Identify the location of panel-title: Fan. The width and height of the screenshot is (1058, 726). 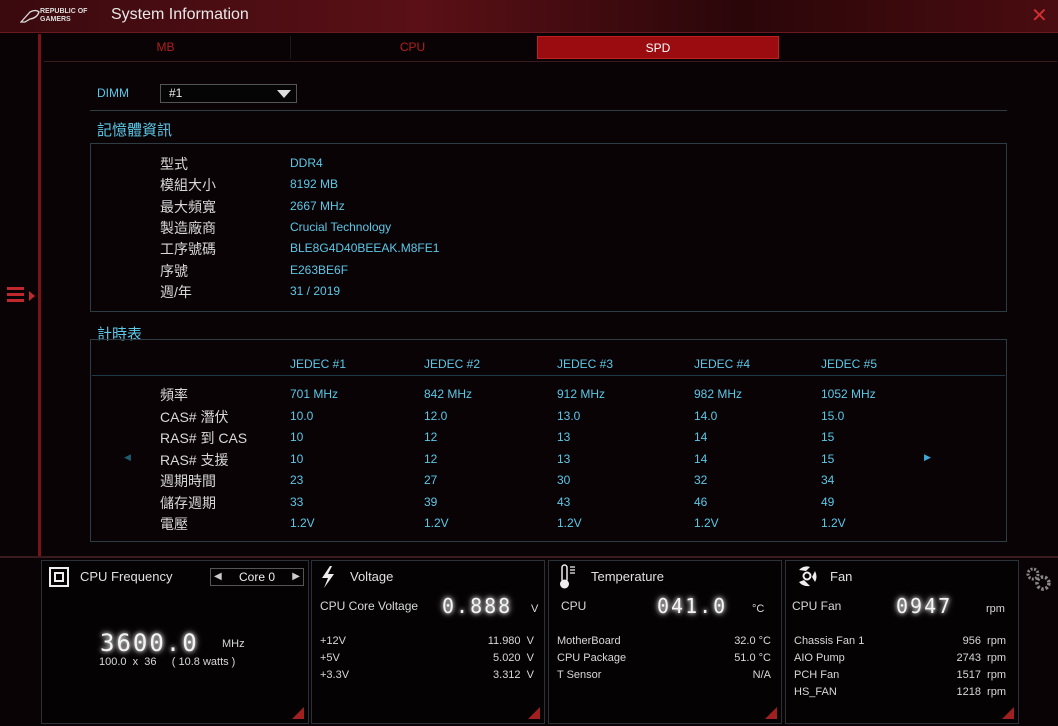
(841, 576).